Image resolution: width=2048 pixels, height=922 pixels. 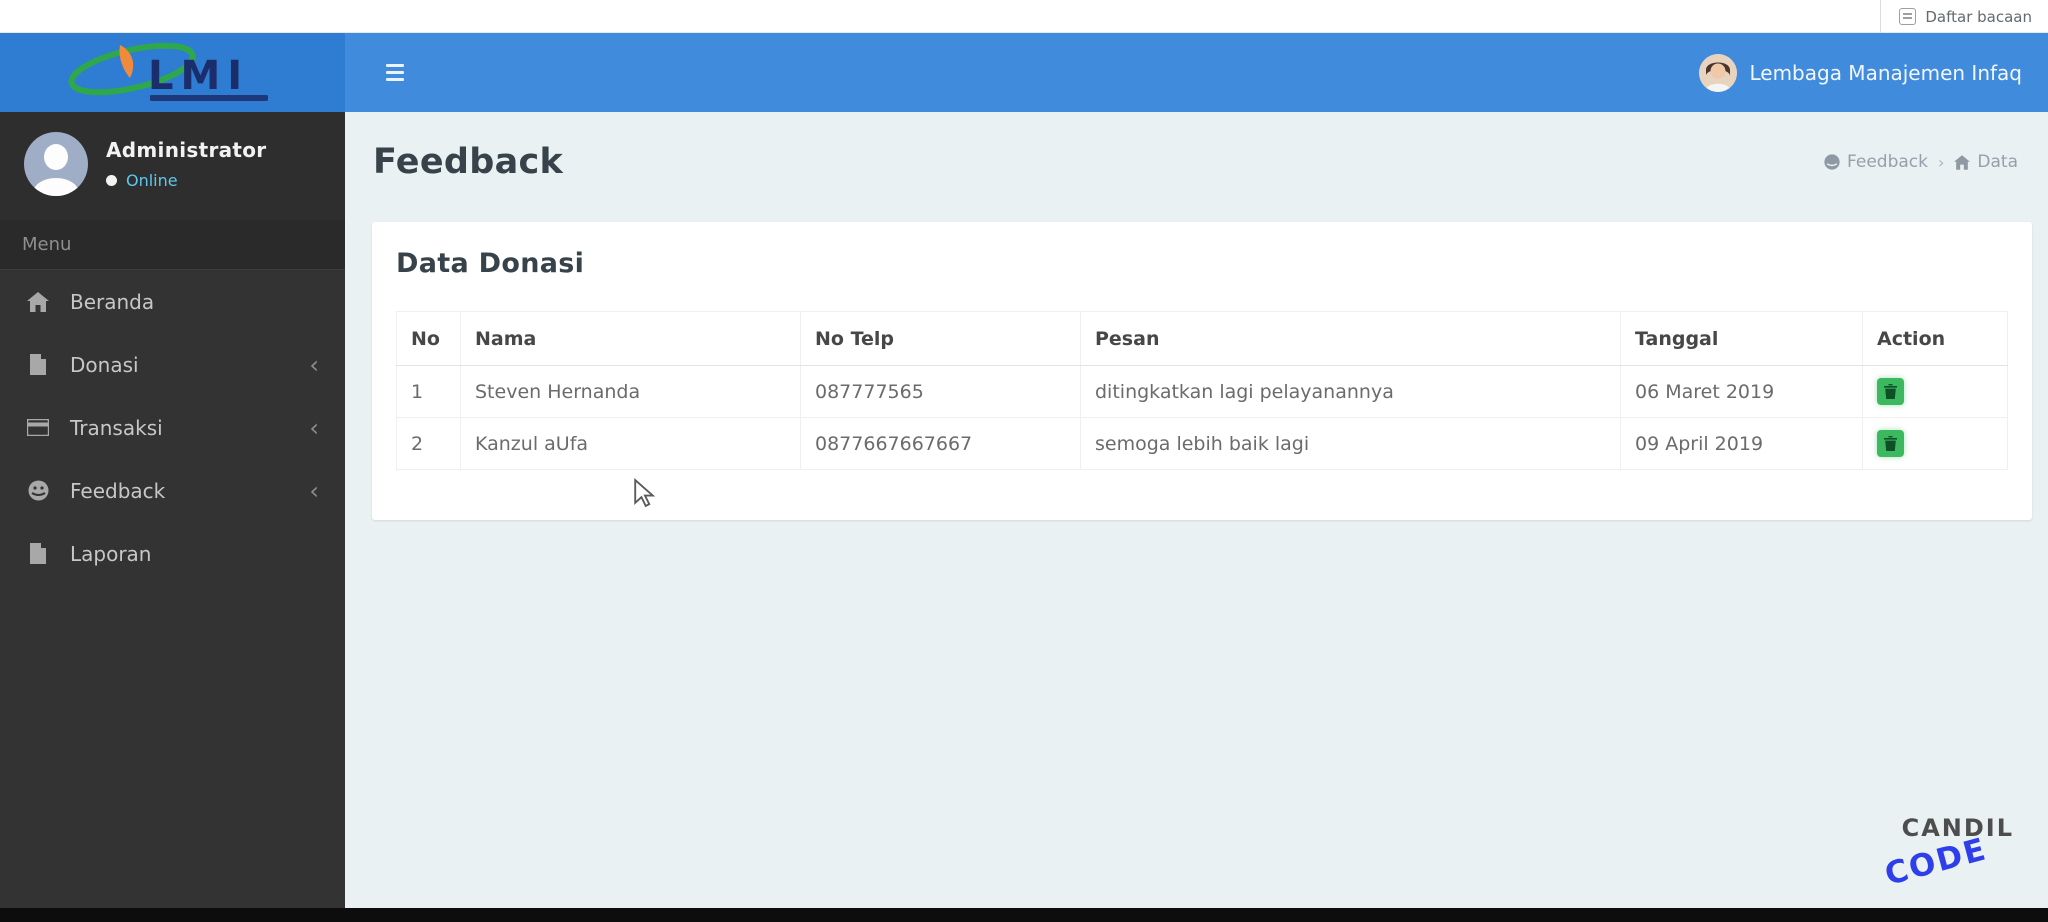 I want to click on sidebar-item-beranda: Beranda, so click(x=172, y=301).